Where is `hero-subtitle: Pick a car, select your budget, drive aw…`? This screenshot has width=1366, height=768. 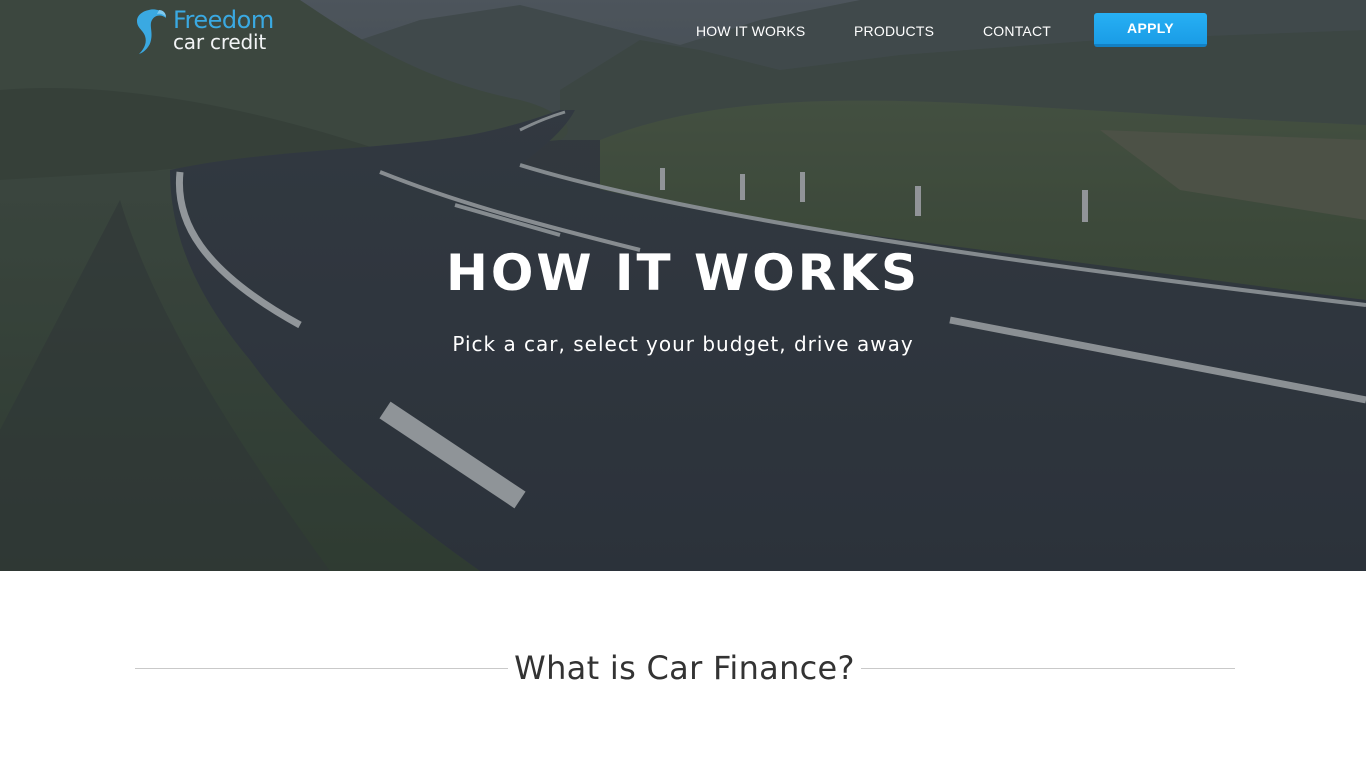 hero-subtitle: Pick a car, select your budget, drive aw… is located at coordinates (683, 344).